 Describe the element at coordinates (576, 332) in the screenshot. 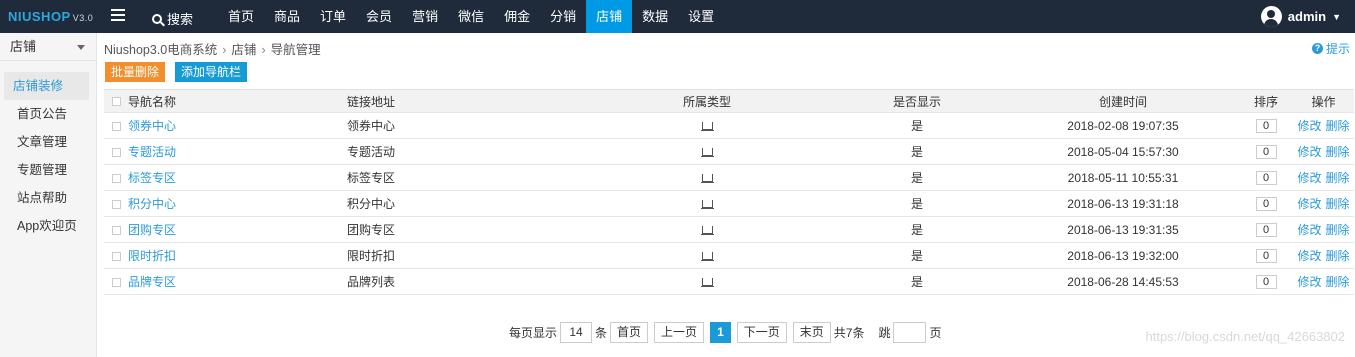

I see `per-page-input: 14` at that location.